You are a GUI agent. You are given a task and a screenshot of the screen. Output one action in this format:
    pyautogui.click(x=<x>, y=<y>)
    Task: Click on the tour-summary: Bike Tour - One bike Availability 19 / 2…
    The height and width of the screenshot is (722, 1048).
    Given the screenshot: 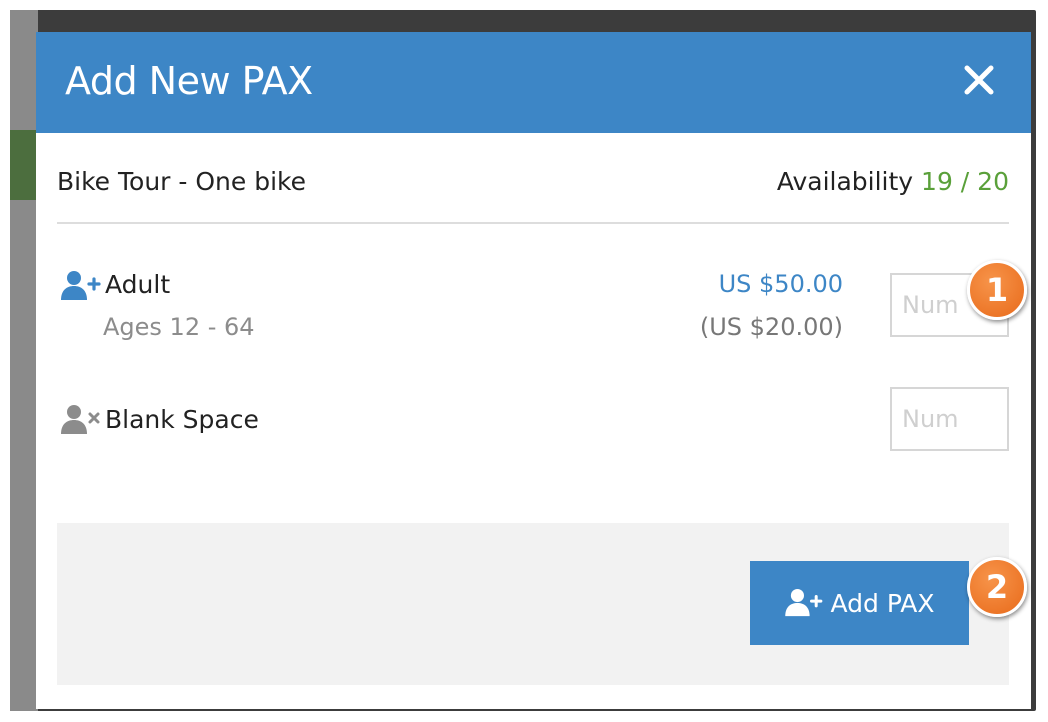 What is the action you would take?
    pyautogui.click(x=533, y=178)
    